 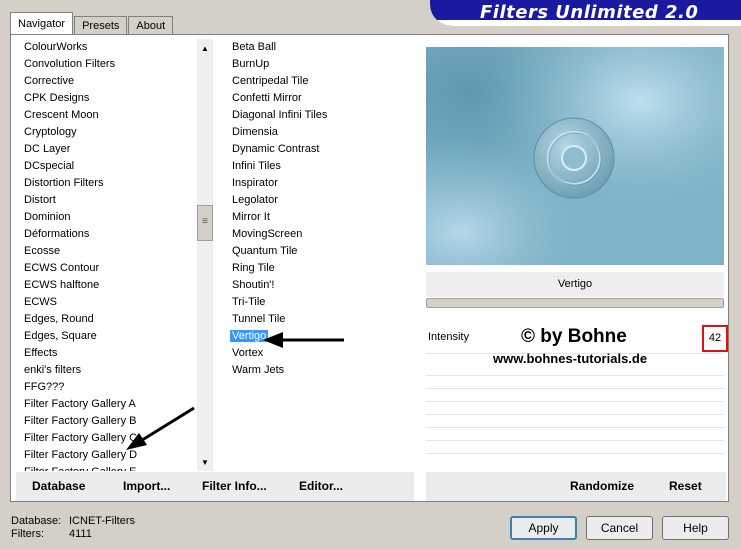 I want to click on filter-item: Diagonal Infini Tiles, so click(x=324, y=115).